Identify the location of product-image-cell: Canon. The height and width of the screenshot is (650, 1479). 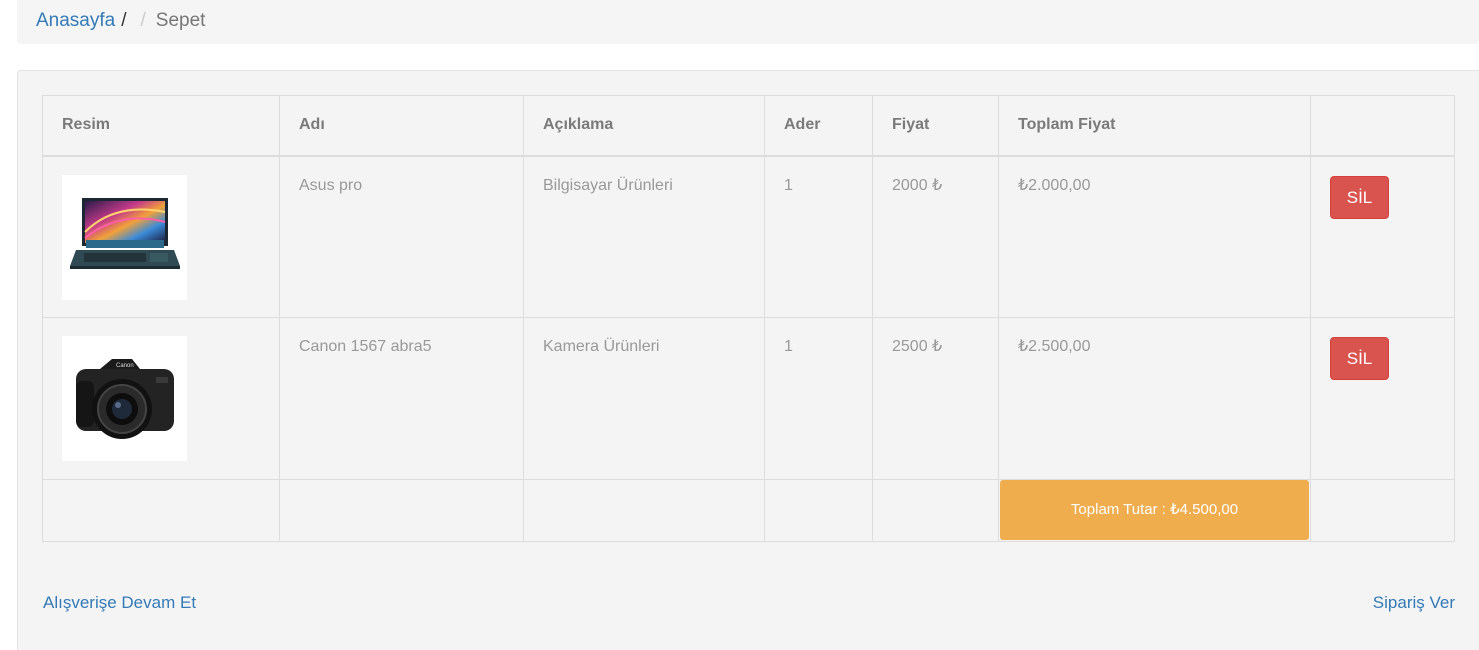
(161, 398).